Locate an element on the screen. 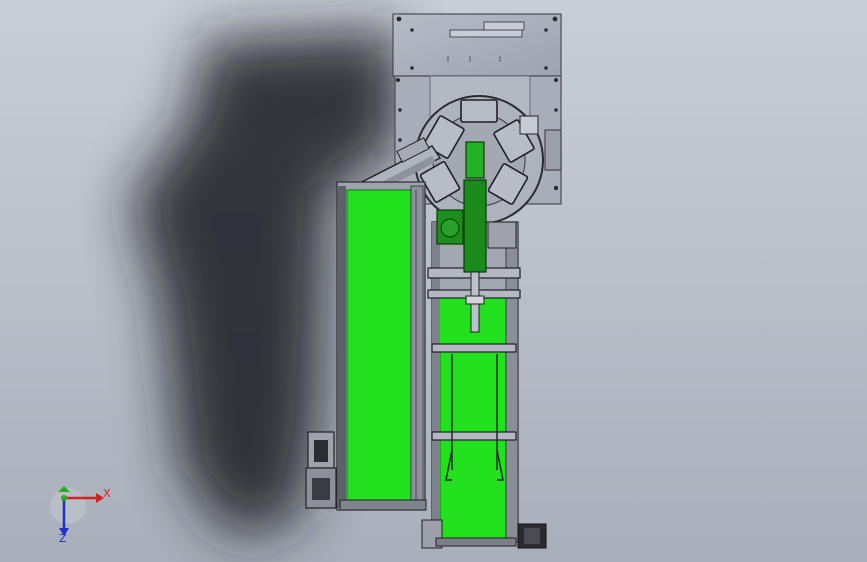  slot-handle is located at coordinates (486, 33).